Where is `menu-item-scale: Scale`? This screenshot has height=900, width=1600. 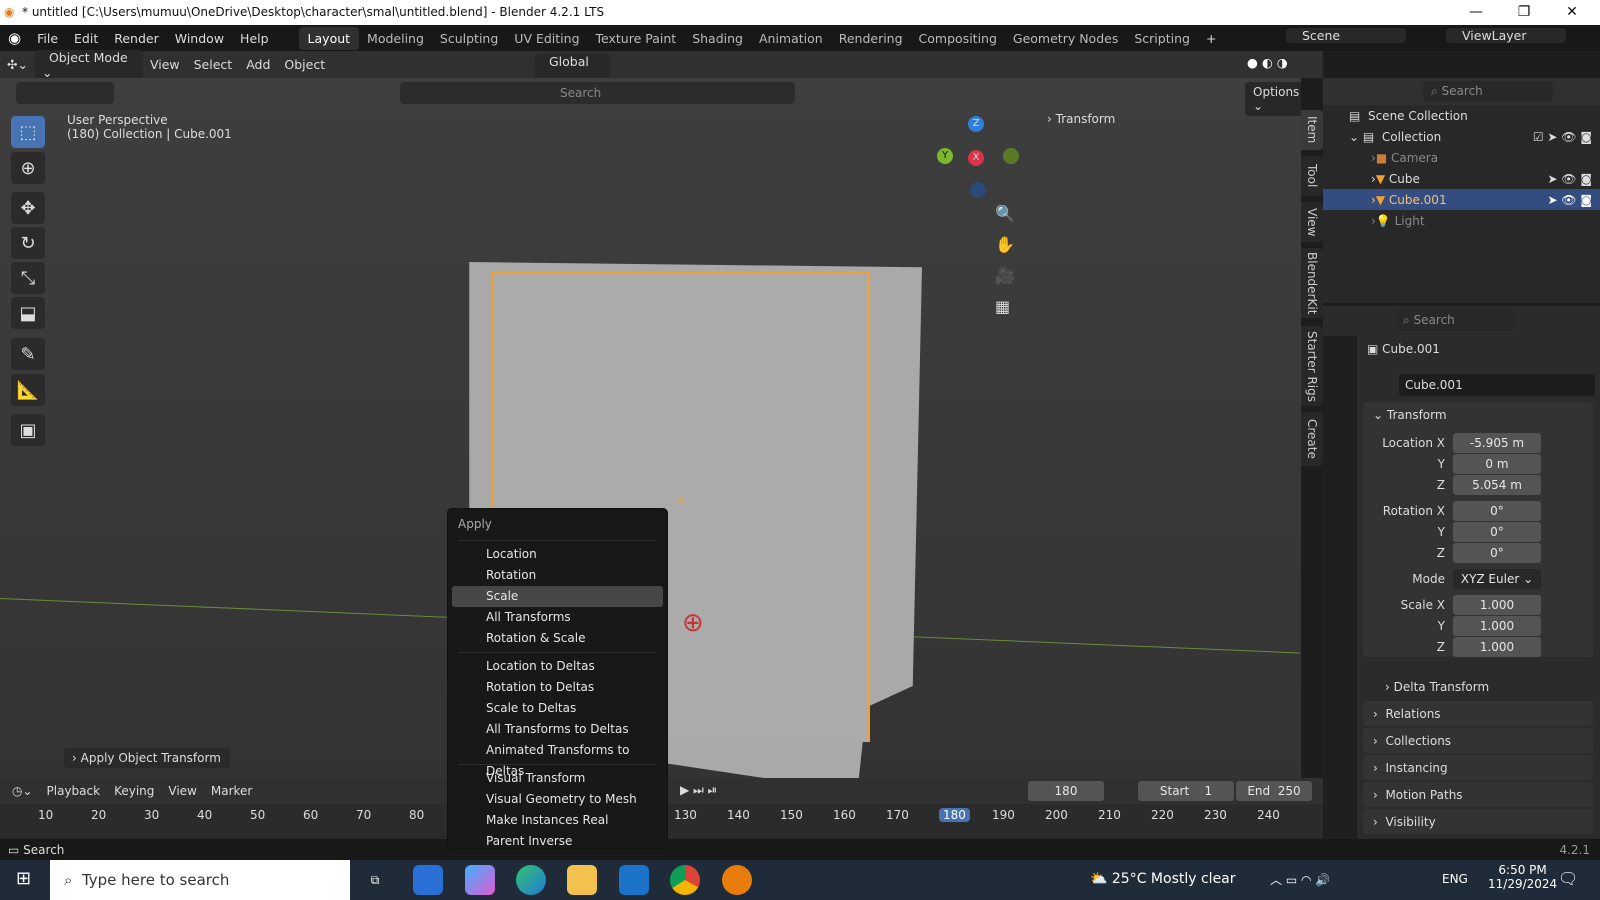
menu-item-scale: Scale is located at coordinates (557, 596).